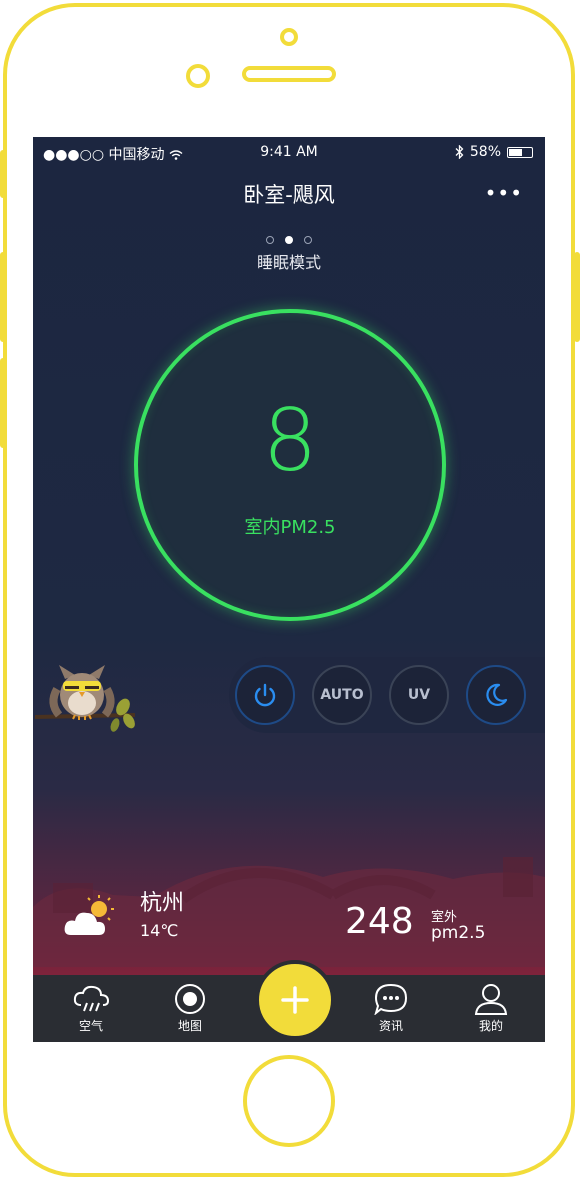  Describe the element at coordinates (85, 698) in the screenshot. I see `owl-mascot-icon` at that location.